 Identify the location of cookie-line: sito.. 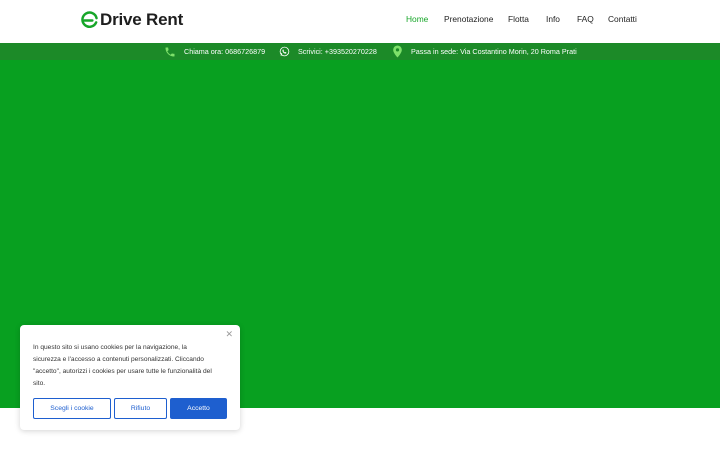
(39, 383).